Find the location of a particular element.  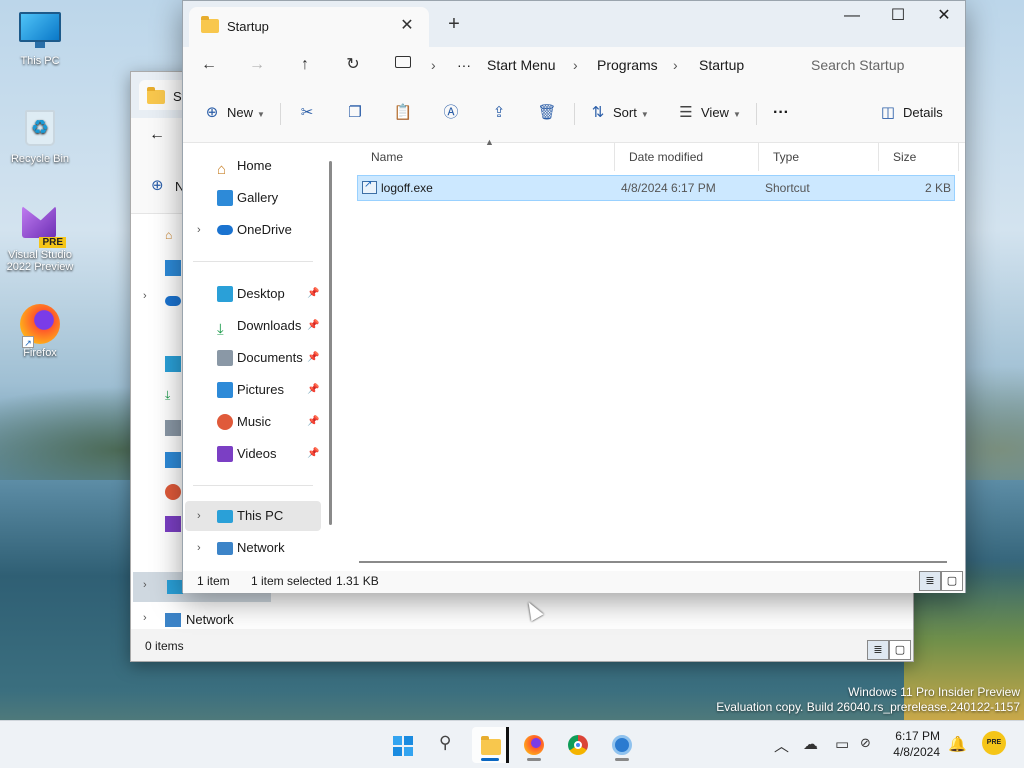

back-button: ← is located at coordinates (209, 65).